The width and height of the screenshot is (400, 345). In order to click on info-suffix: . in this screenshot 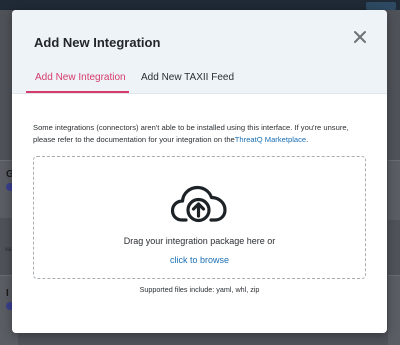, I will do `click(307, 139)`.